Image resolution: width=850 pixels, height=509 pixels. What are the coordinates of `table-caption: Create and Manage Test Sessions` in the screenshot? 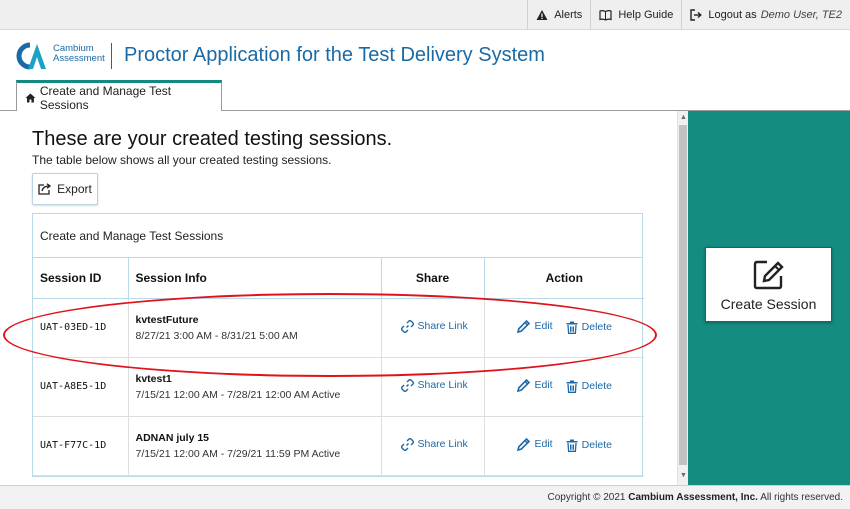 It's located at (337, 236).